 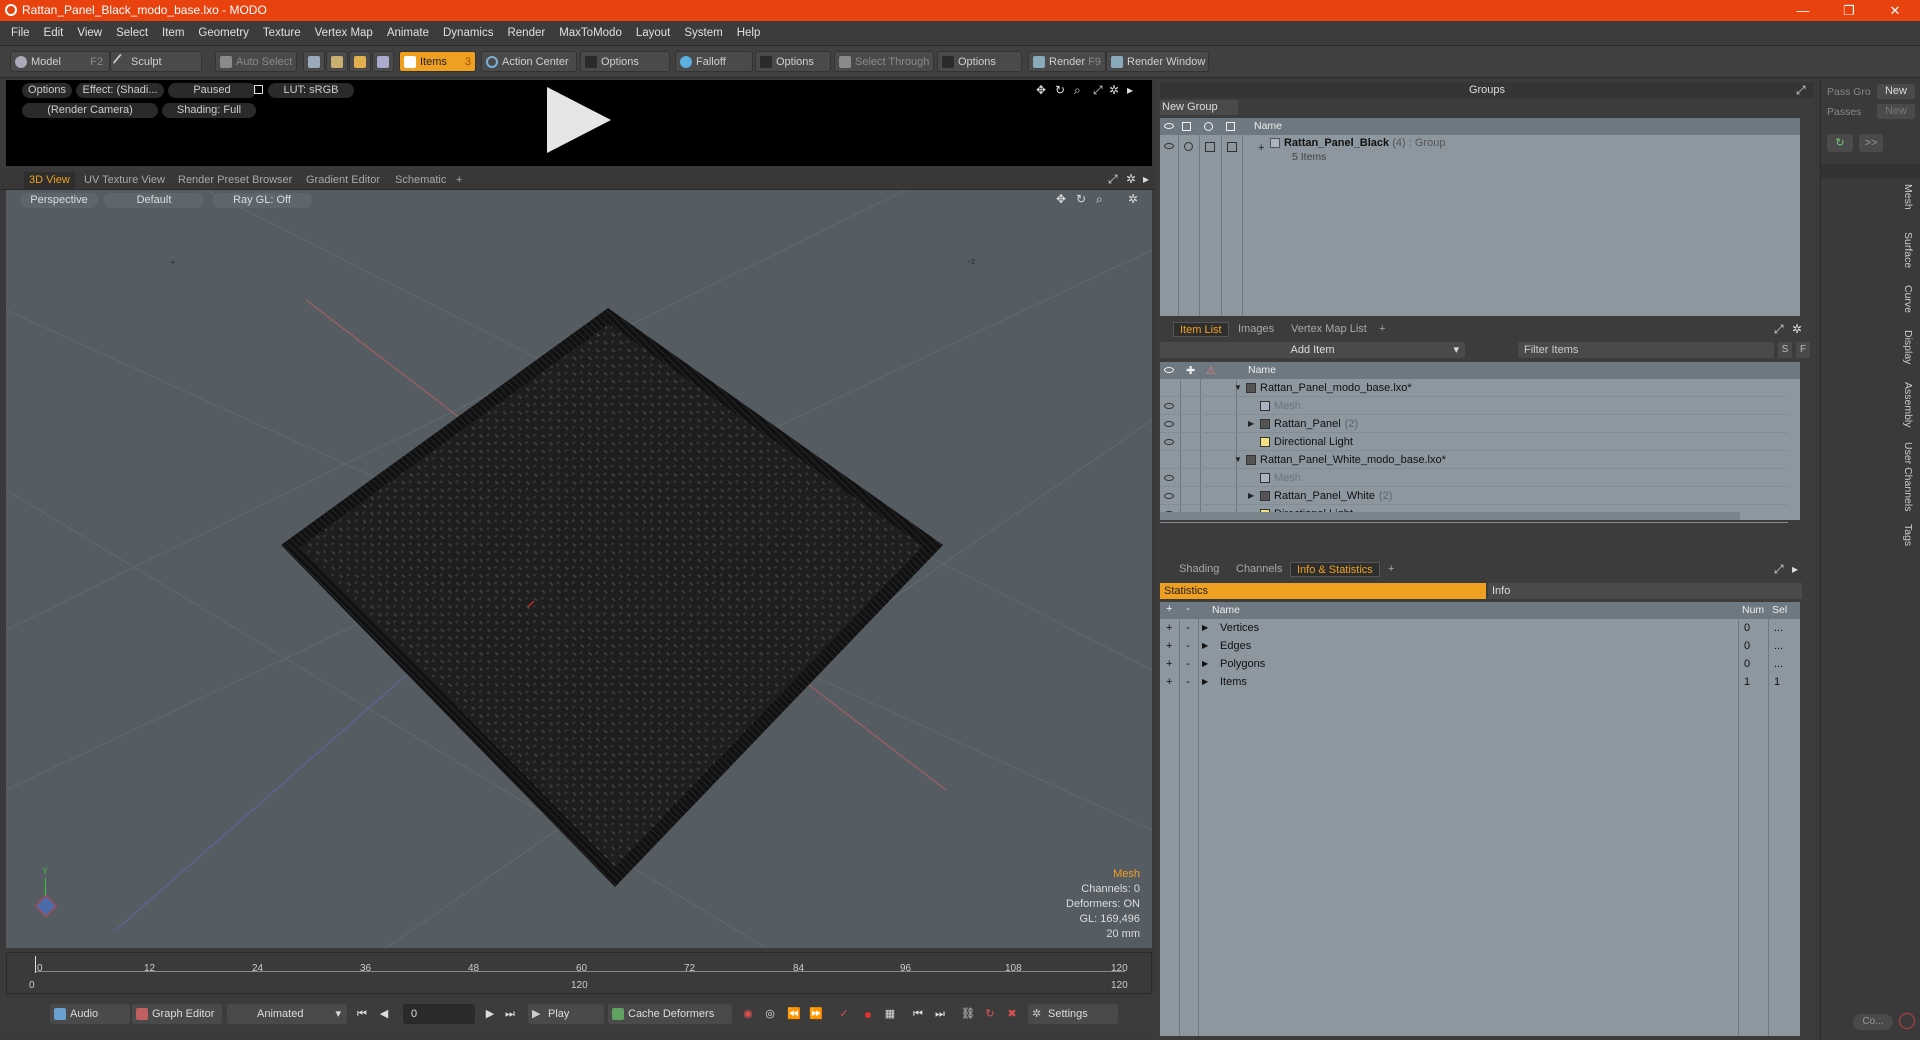 What do you see at coordinates (884, 61) in the screenshot?
I see `select-through-button: Select Through` at bounding box center [884, 61].